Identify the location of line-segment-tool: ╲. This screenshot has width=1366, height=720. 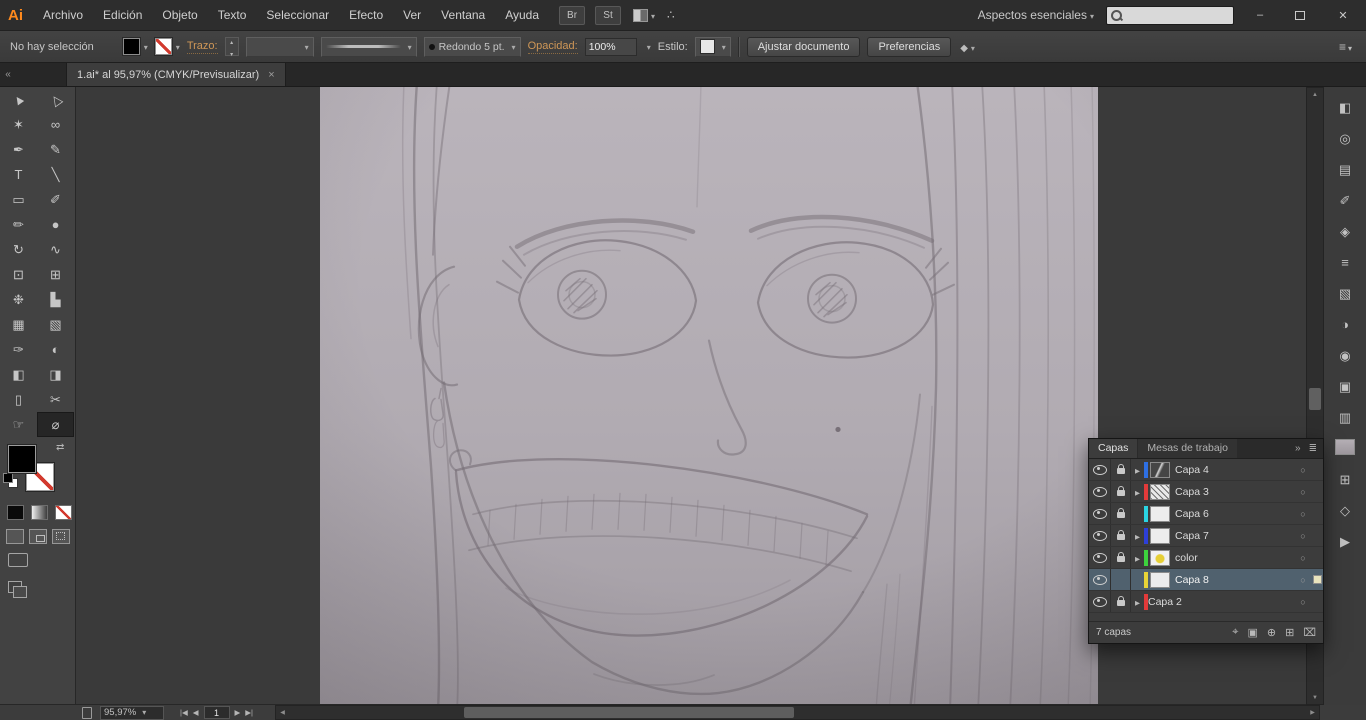
(55, 174).